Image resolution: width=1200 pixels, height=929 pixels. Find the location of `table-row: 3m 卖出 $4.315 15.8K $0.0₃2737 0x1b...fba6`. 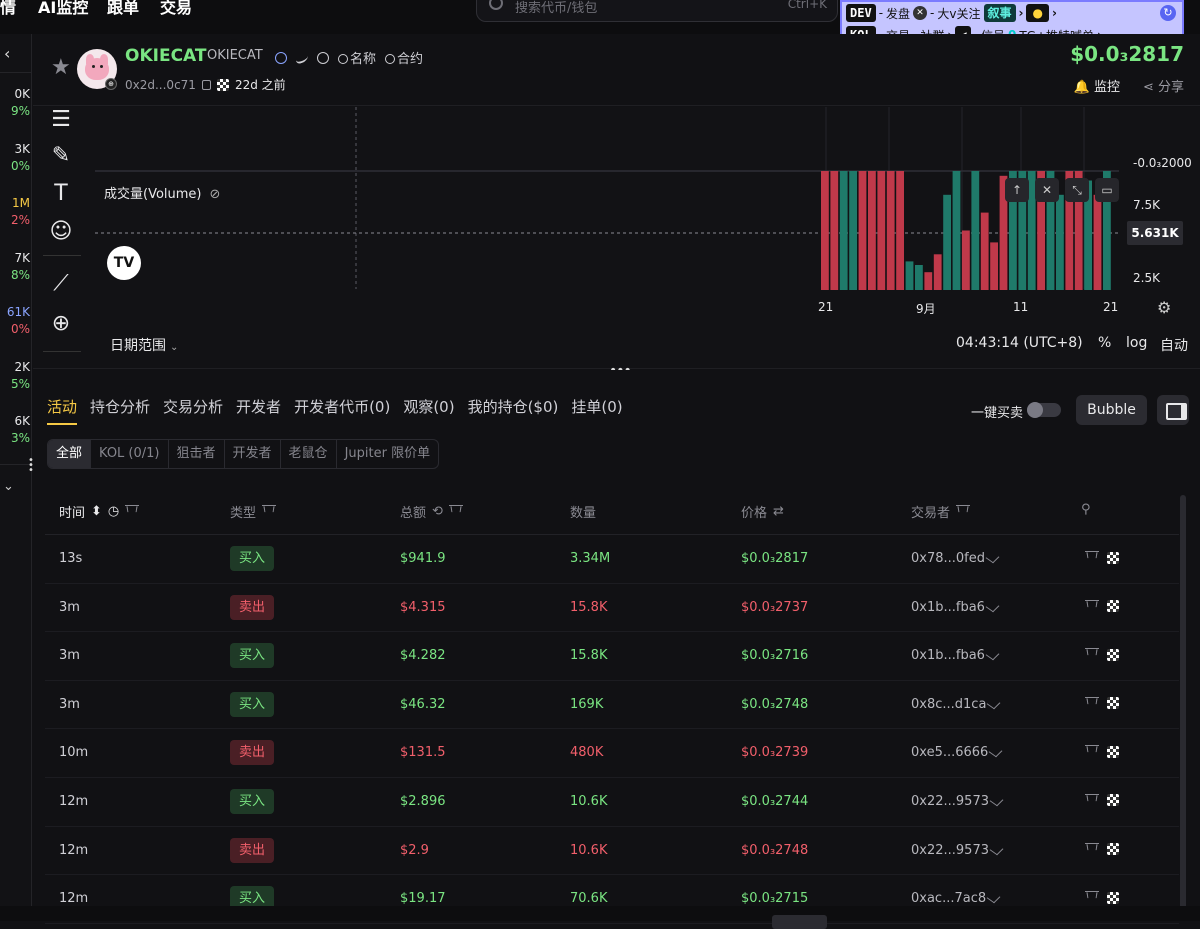

table-row: 3m 卖出 $4.315 15.8K $0.0₃2737 0x1b...fba6 is located at coordinates (612, 608).